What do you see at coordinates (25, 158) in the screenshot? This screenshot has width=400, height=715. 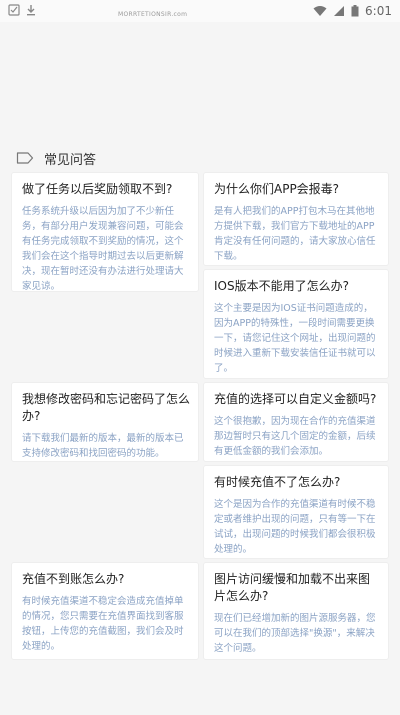 I see `tag-icon` at bounding box center [25, 158].